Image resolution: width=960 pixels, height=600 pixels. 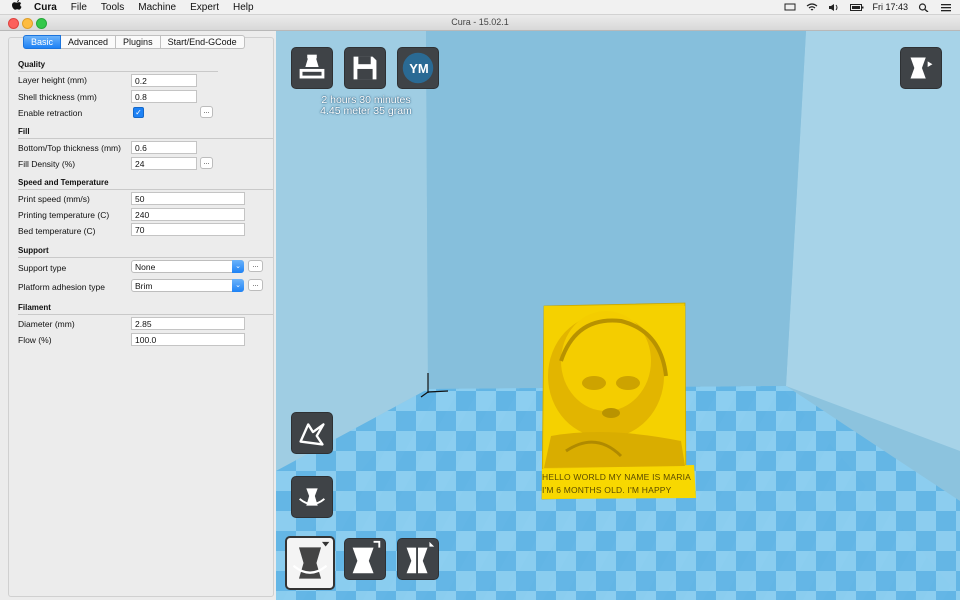 What do you see at coordinates (164, 147) in the screenshot?
I see `bottom-top-thickness-input: 0.6` at bounding box center [164, 147].